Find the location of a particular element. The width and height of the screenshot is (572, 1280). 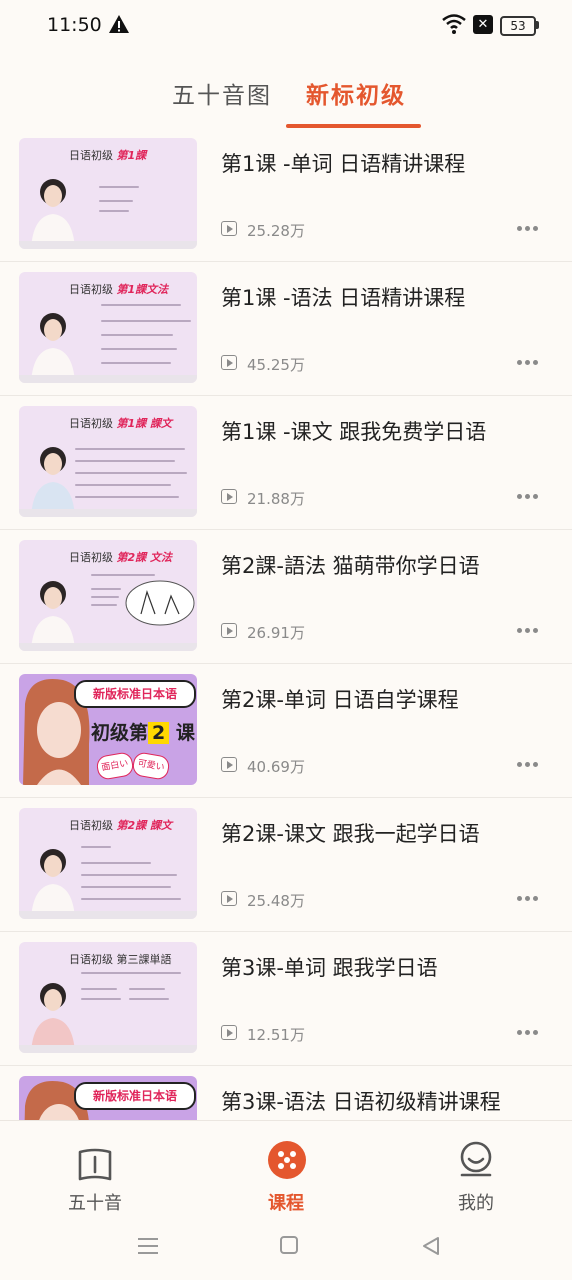

notification-x-icon: ✕ is located at coordinates (483, 24).